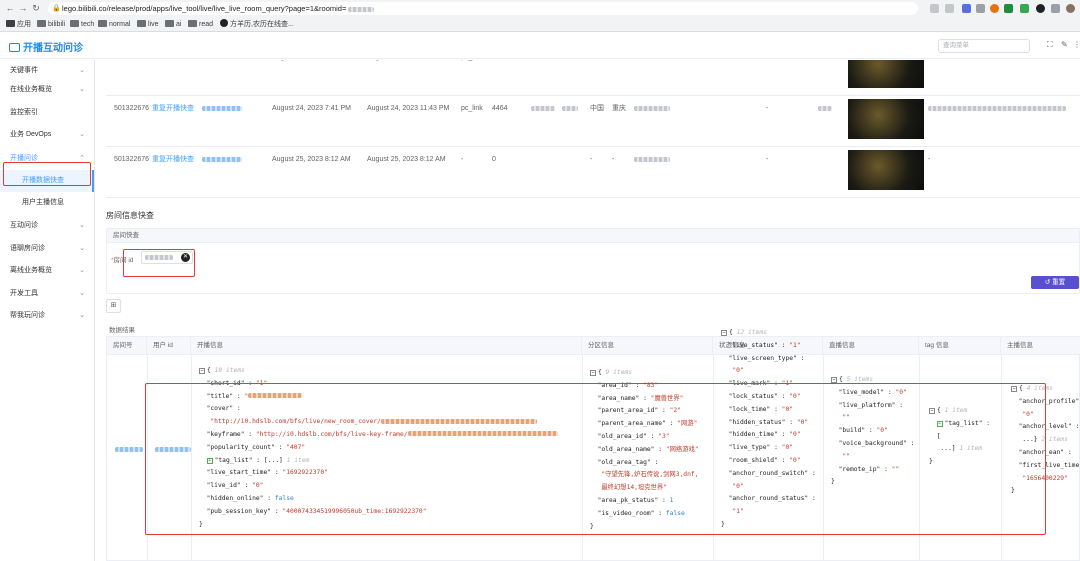  What do you see at coordinates (1050, 45) in the screenshot?
I see `fullscreen-icon: ⛶` at bounding box center [1050, 45].